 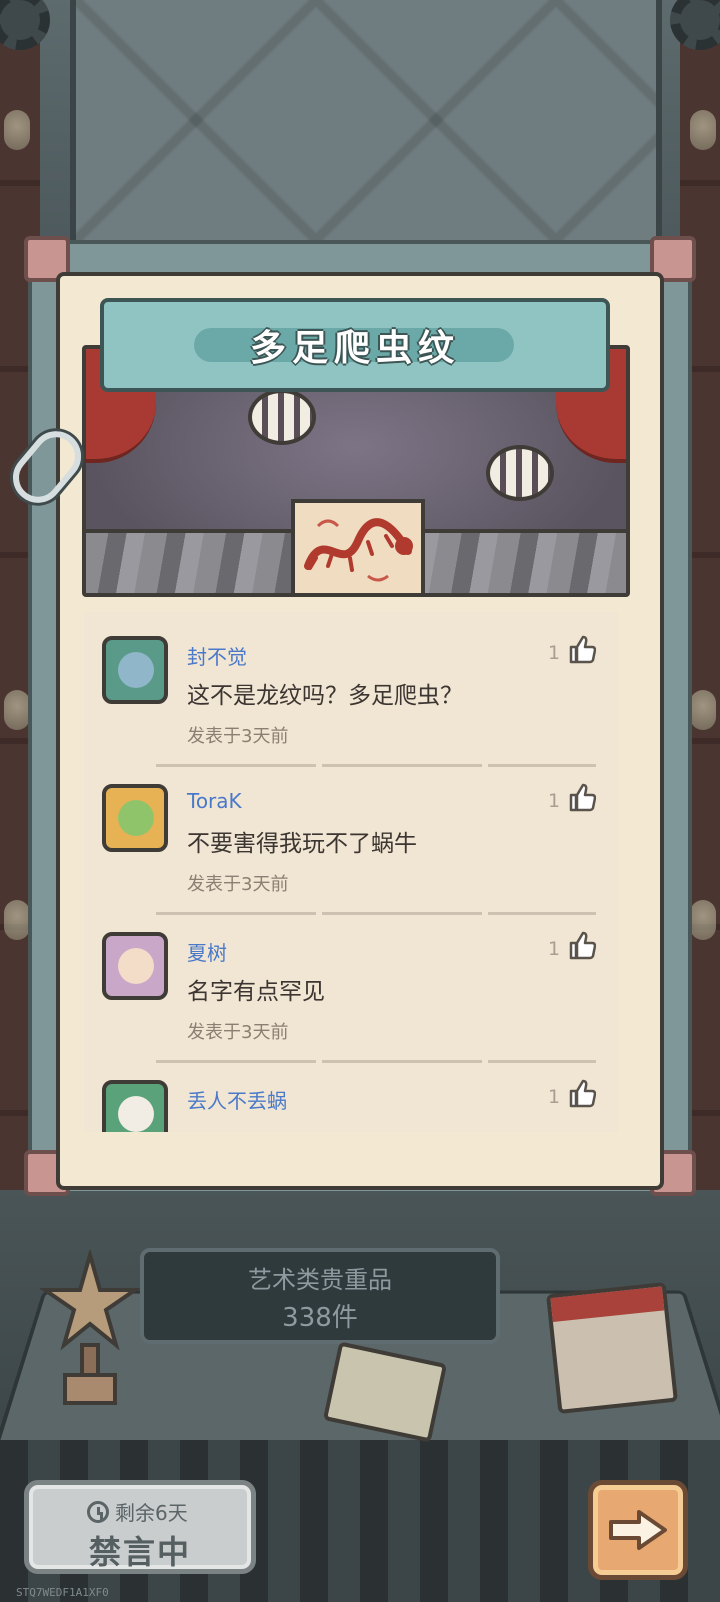 I want to click on exhibit-title: 多足爬虫纹, so click(x=354, y=348).